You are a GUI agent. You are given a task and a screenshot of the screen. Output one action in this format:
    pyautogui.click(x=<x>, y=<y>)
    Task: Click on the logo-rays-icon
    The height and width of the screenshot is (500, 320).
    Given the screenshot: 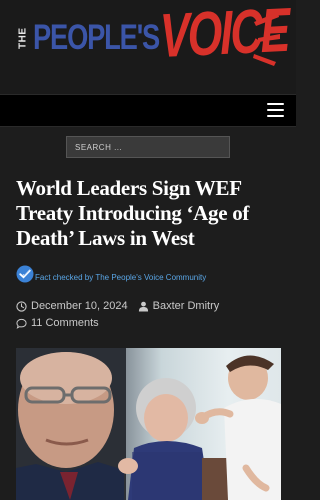 What is the action you would take?
    pyautogui.click(x=266, y=39)
    